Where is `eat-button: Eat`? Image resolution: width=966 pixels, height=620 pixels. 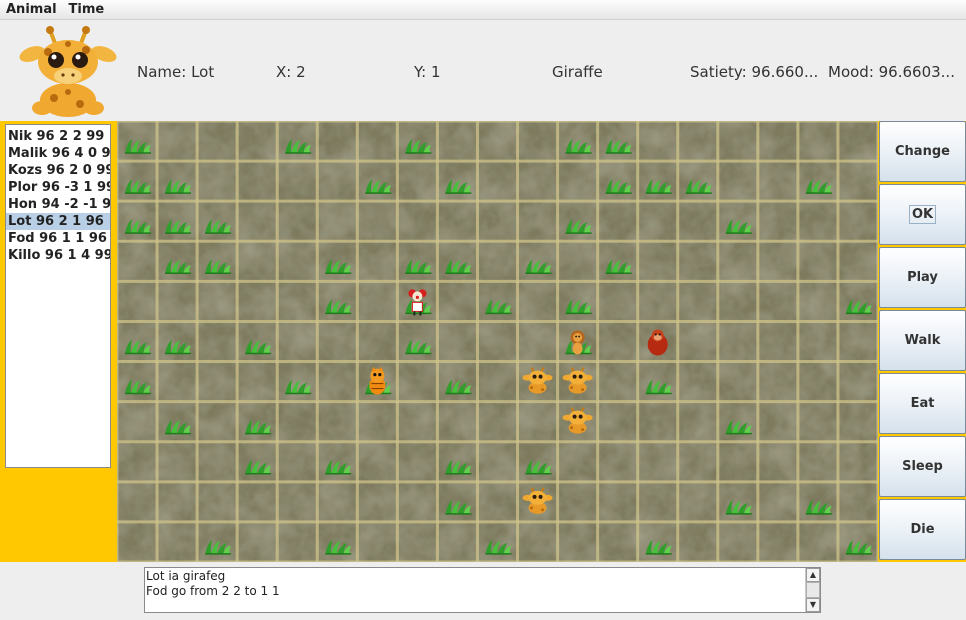 eat-button: Eat is located at coordinates (922, 403).